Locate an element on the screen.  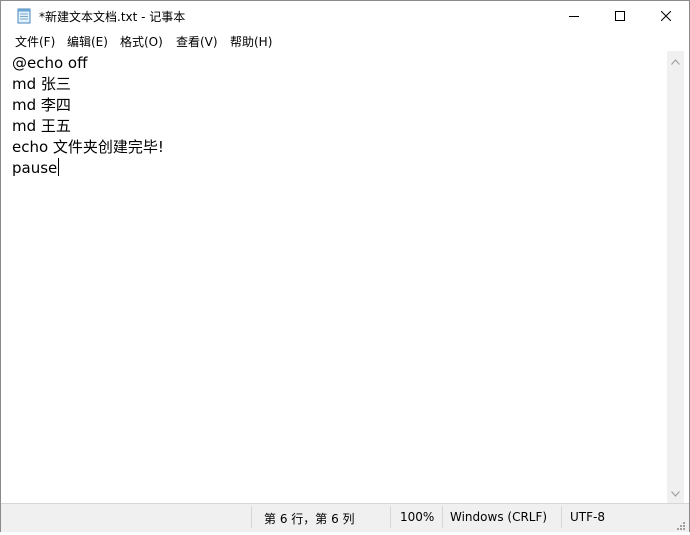
menu-help: 帮助(H) is located at coordinates (251, 41).